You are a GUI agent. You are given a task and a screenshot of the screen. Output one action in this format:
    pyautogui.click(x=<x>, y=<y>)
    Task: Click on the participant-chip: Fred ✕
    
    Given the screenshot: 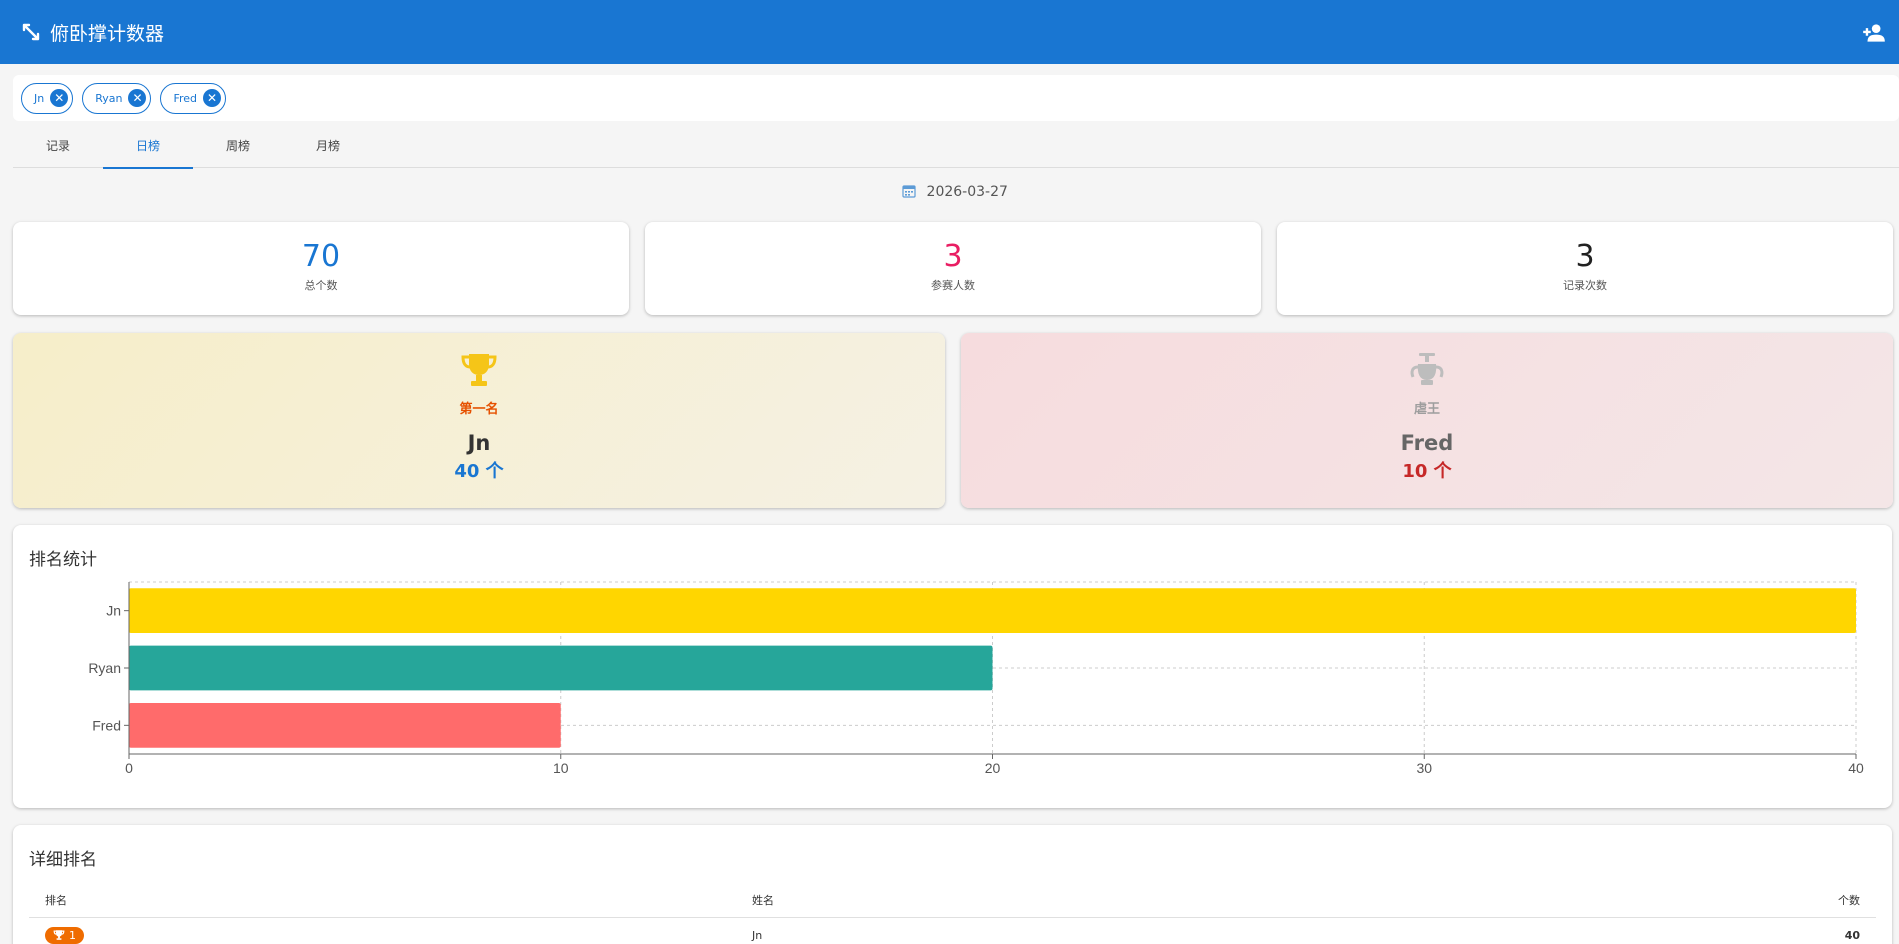 What is the action you would take?
    pyautogui.click(x=193, y=98)
    